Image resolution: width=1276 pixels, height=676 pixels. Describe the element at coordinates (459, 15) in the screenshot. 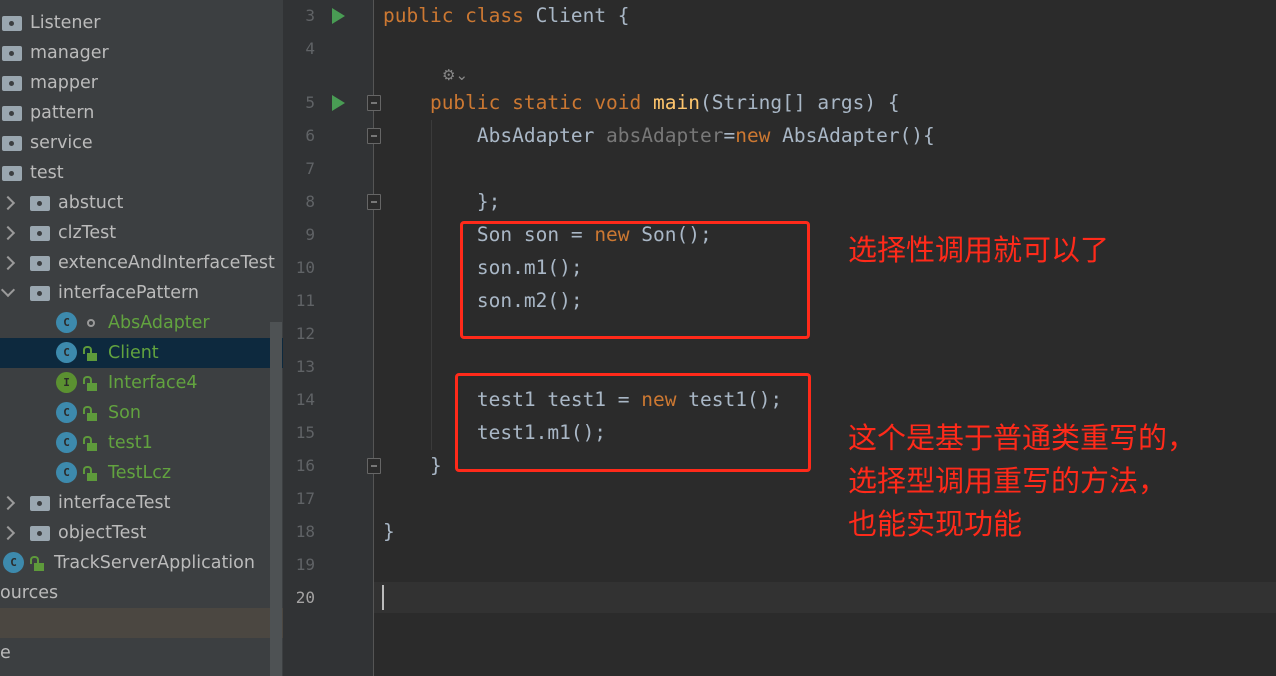

I see `code-token: public class` at that location.